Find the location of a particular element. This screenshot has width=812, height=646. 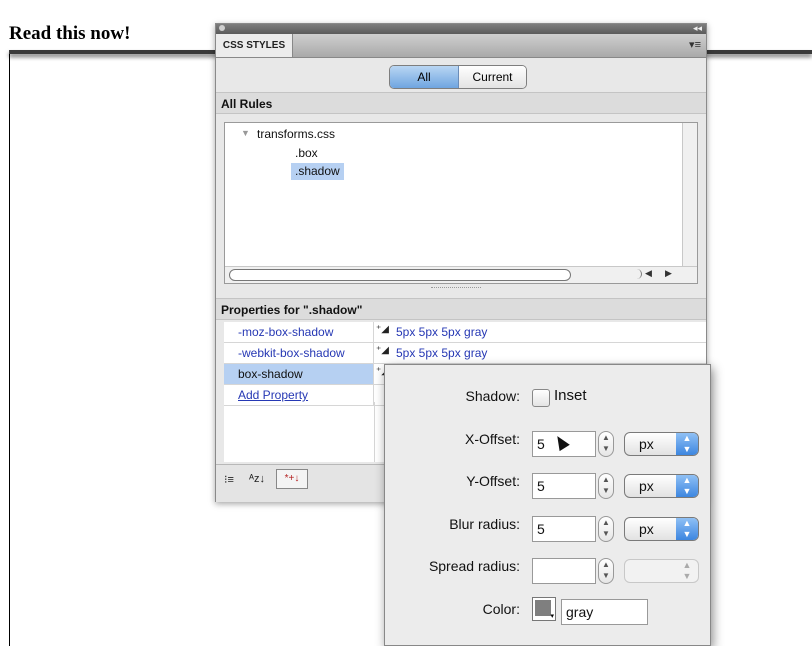

rules-tree: ▼ transforms.css .box .shadow ◀ ▶ is located at coordinates (461, 203).